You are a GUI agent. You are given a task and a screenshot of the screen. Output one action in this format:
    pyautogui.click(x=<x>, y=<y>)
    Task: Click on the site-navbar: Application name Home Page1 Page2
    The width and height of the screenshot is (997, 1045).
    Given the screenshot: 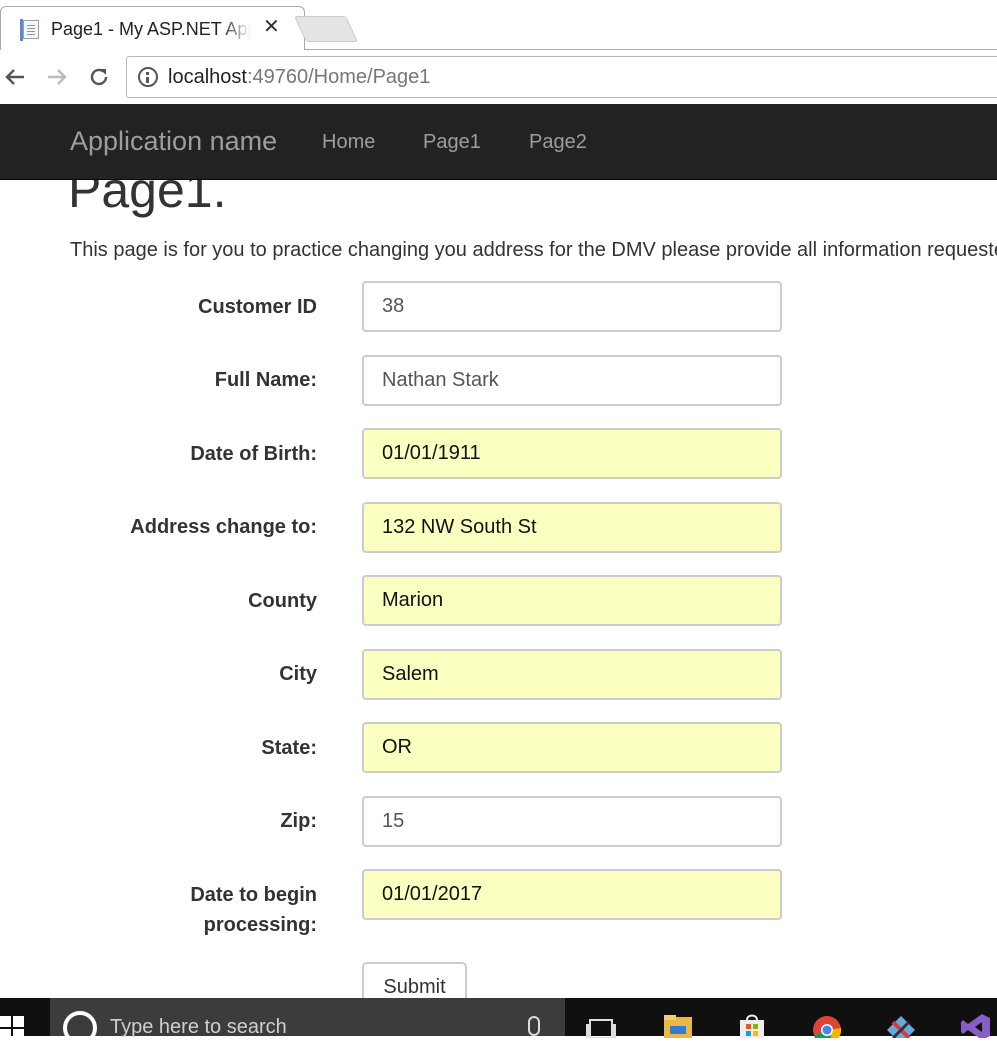 What is the action you would take?
    pyautogui.click(x=498, y=142)
    